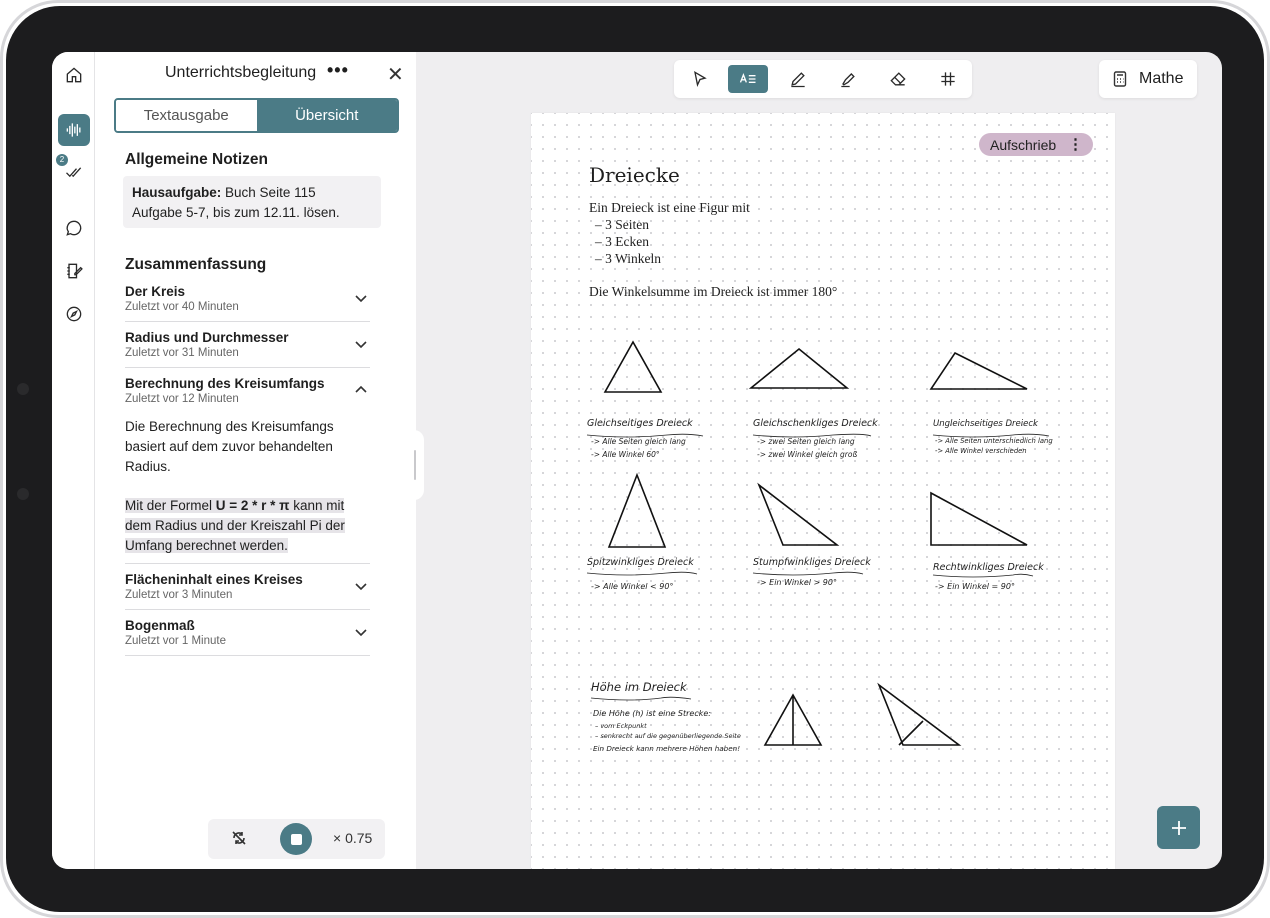 The height and width of the screenshot is (918, 1270). What do you see at coordinates (73, 460) in the screenshot?
I see `icon-rail: 2` at bounding box center [73, 460].